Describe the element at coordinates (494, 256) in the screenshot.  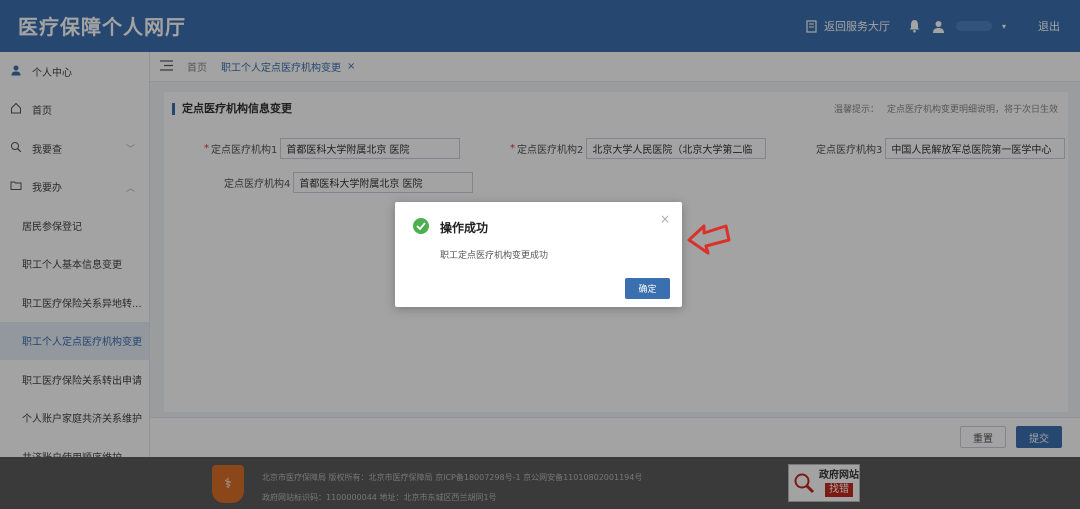
I see `dialog-message: 职工定点医疗机构变更成功` at that location.